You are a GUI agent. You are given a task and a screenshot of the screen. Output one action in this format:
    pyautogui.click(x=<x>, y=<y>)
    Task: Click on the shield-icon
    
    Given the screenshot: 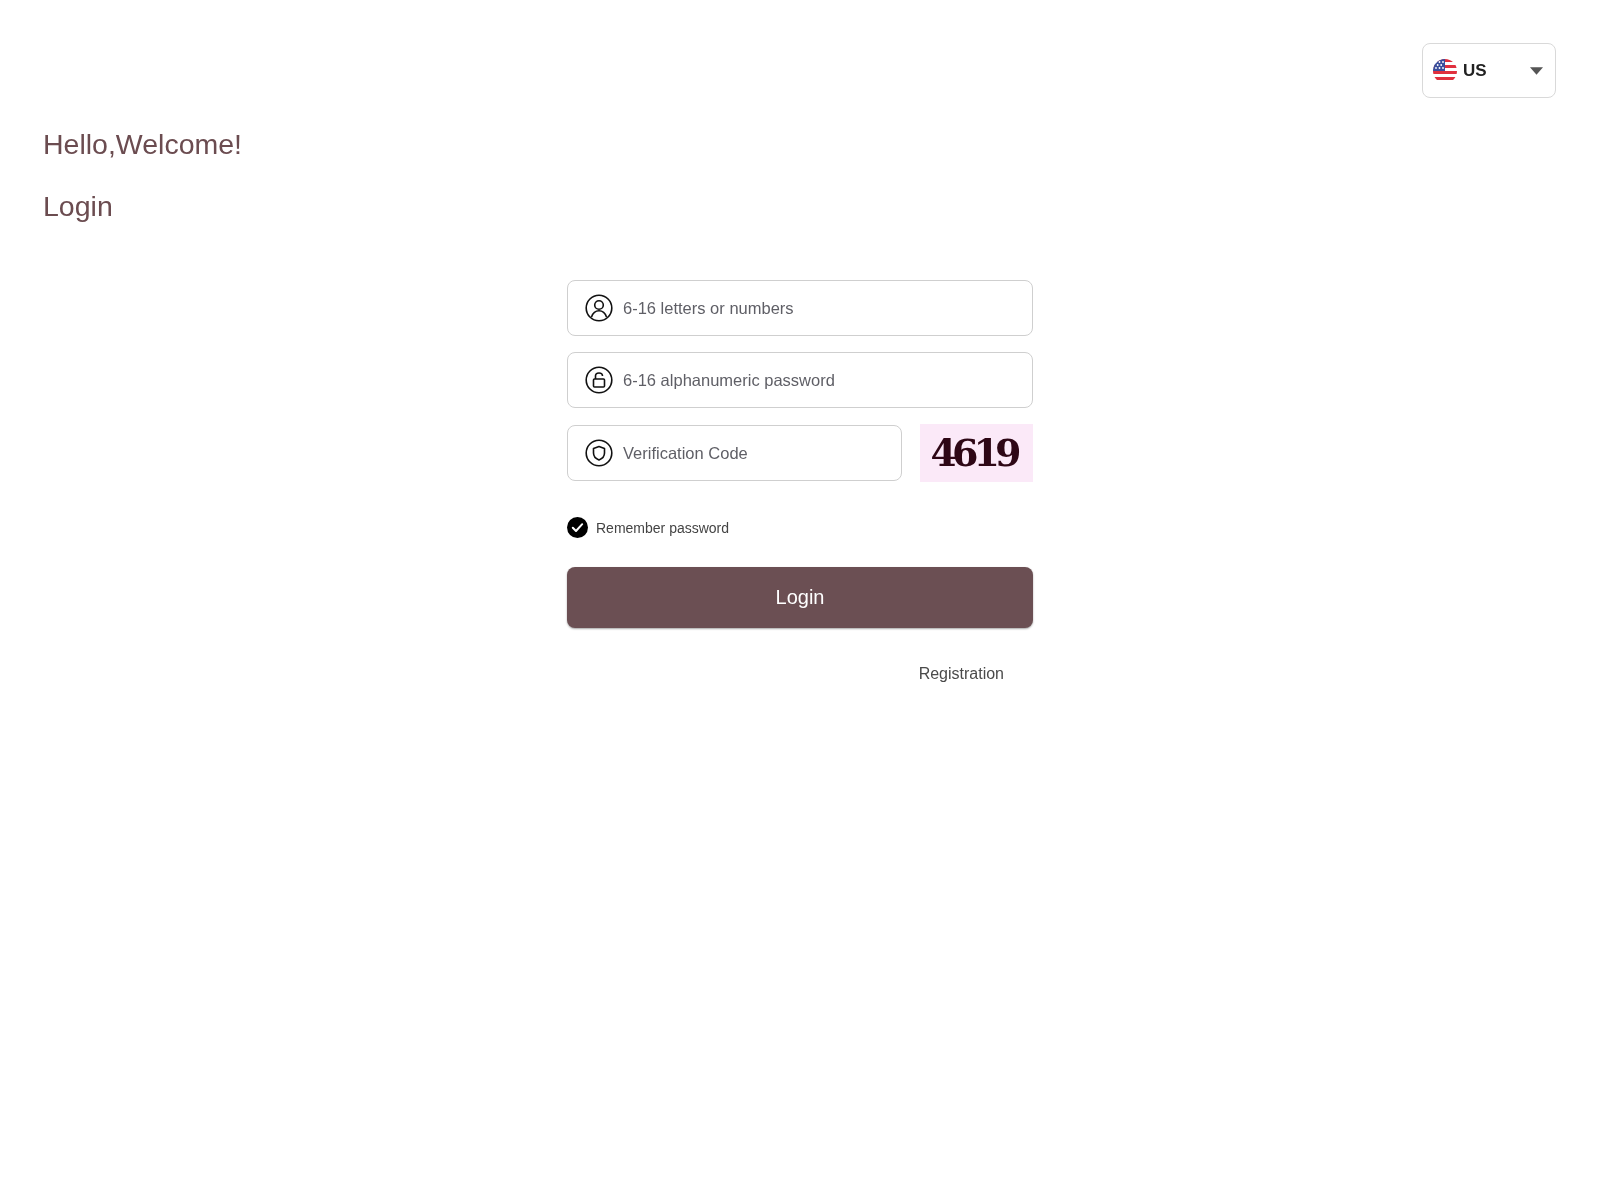 What is the action you would take?
    pyautogui.click(x=599, y=453)
    